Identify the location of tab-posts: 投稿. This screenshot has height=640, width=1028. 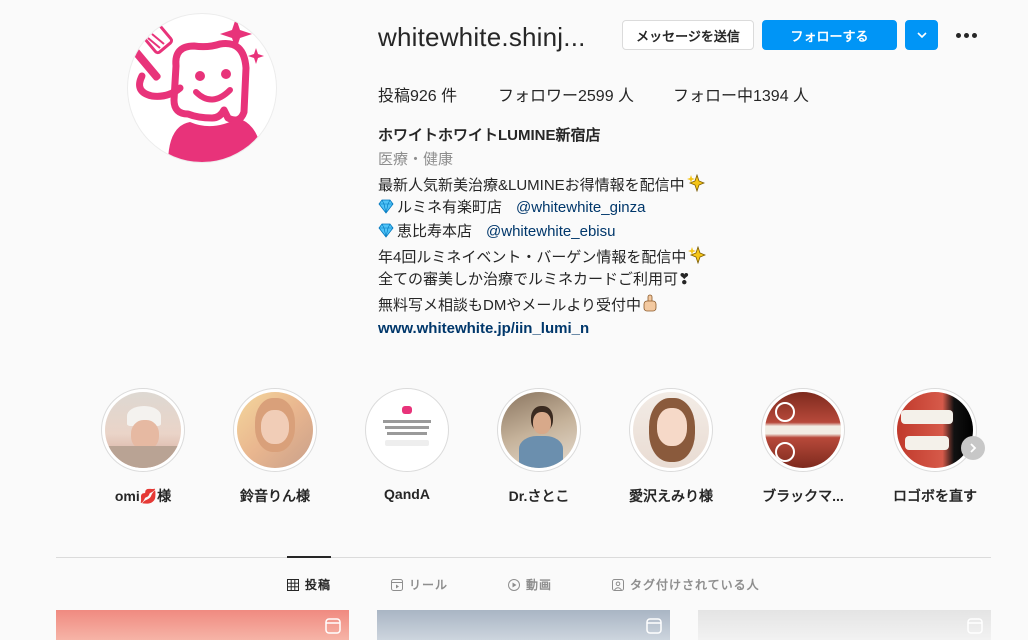
(309, 584).